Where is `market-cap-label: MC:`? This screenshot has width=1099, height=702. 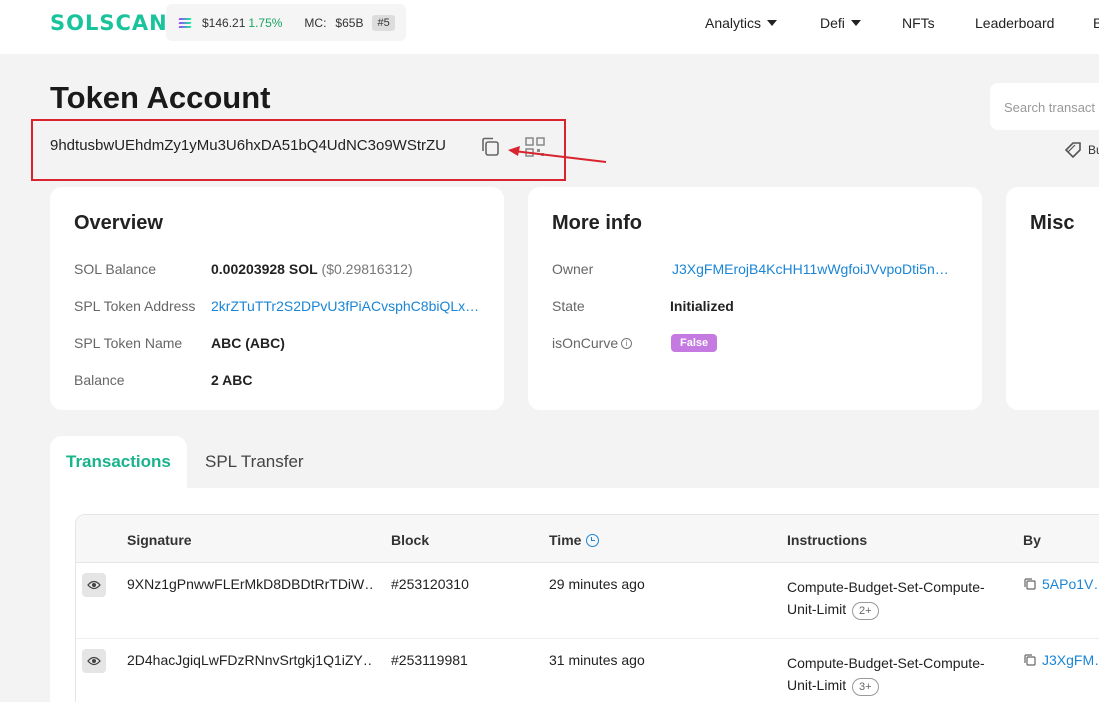
market-cap-label: MC: is located at coordinates (315, 22).